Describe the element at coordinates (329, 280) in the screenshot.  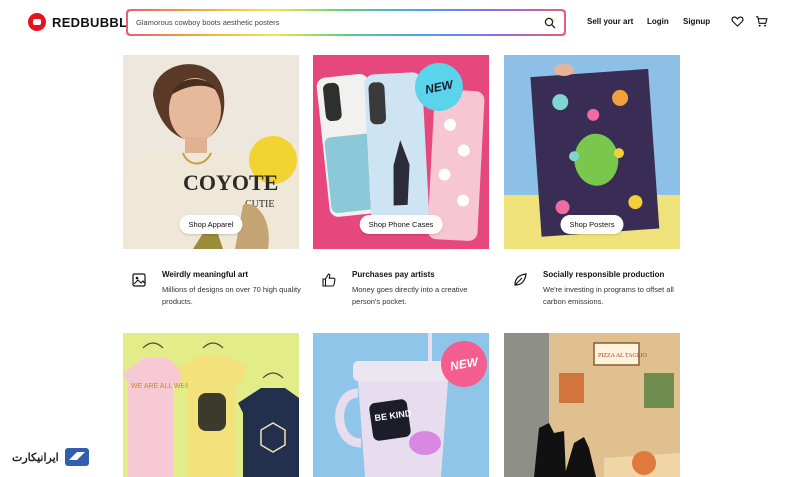
I see `thumbs-up-icon` at that location.